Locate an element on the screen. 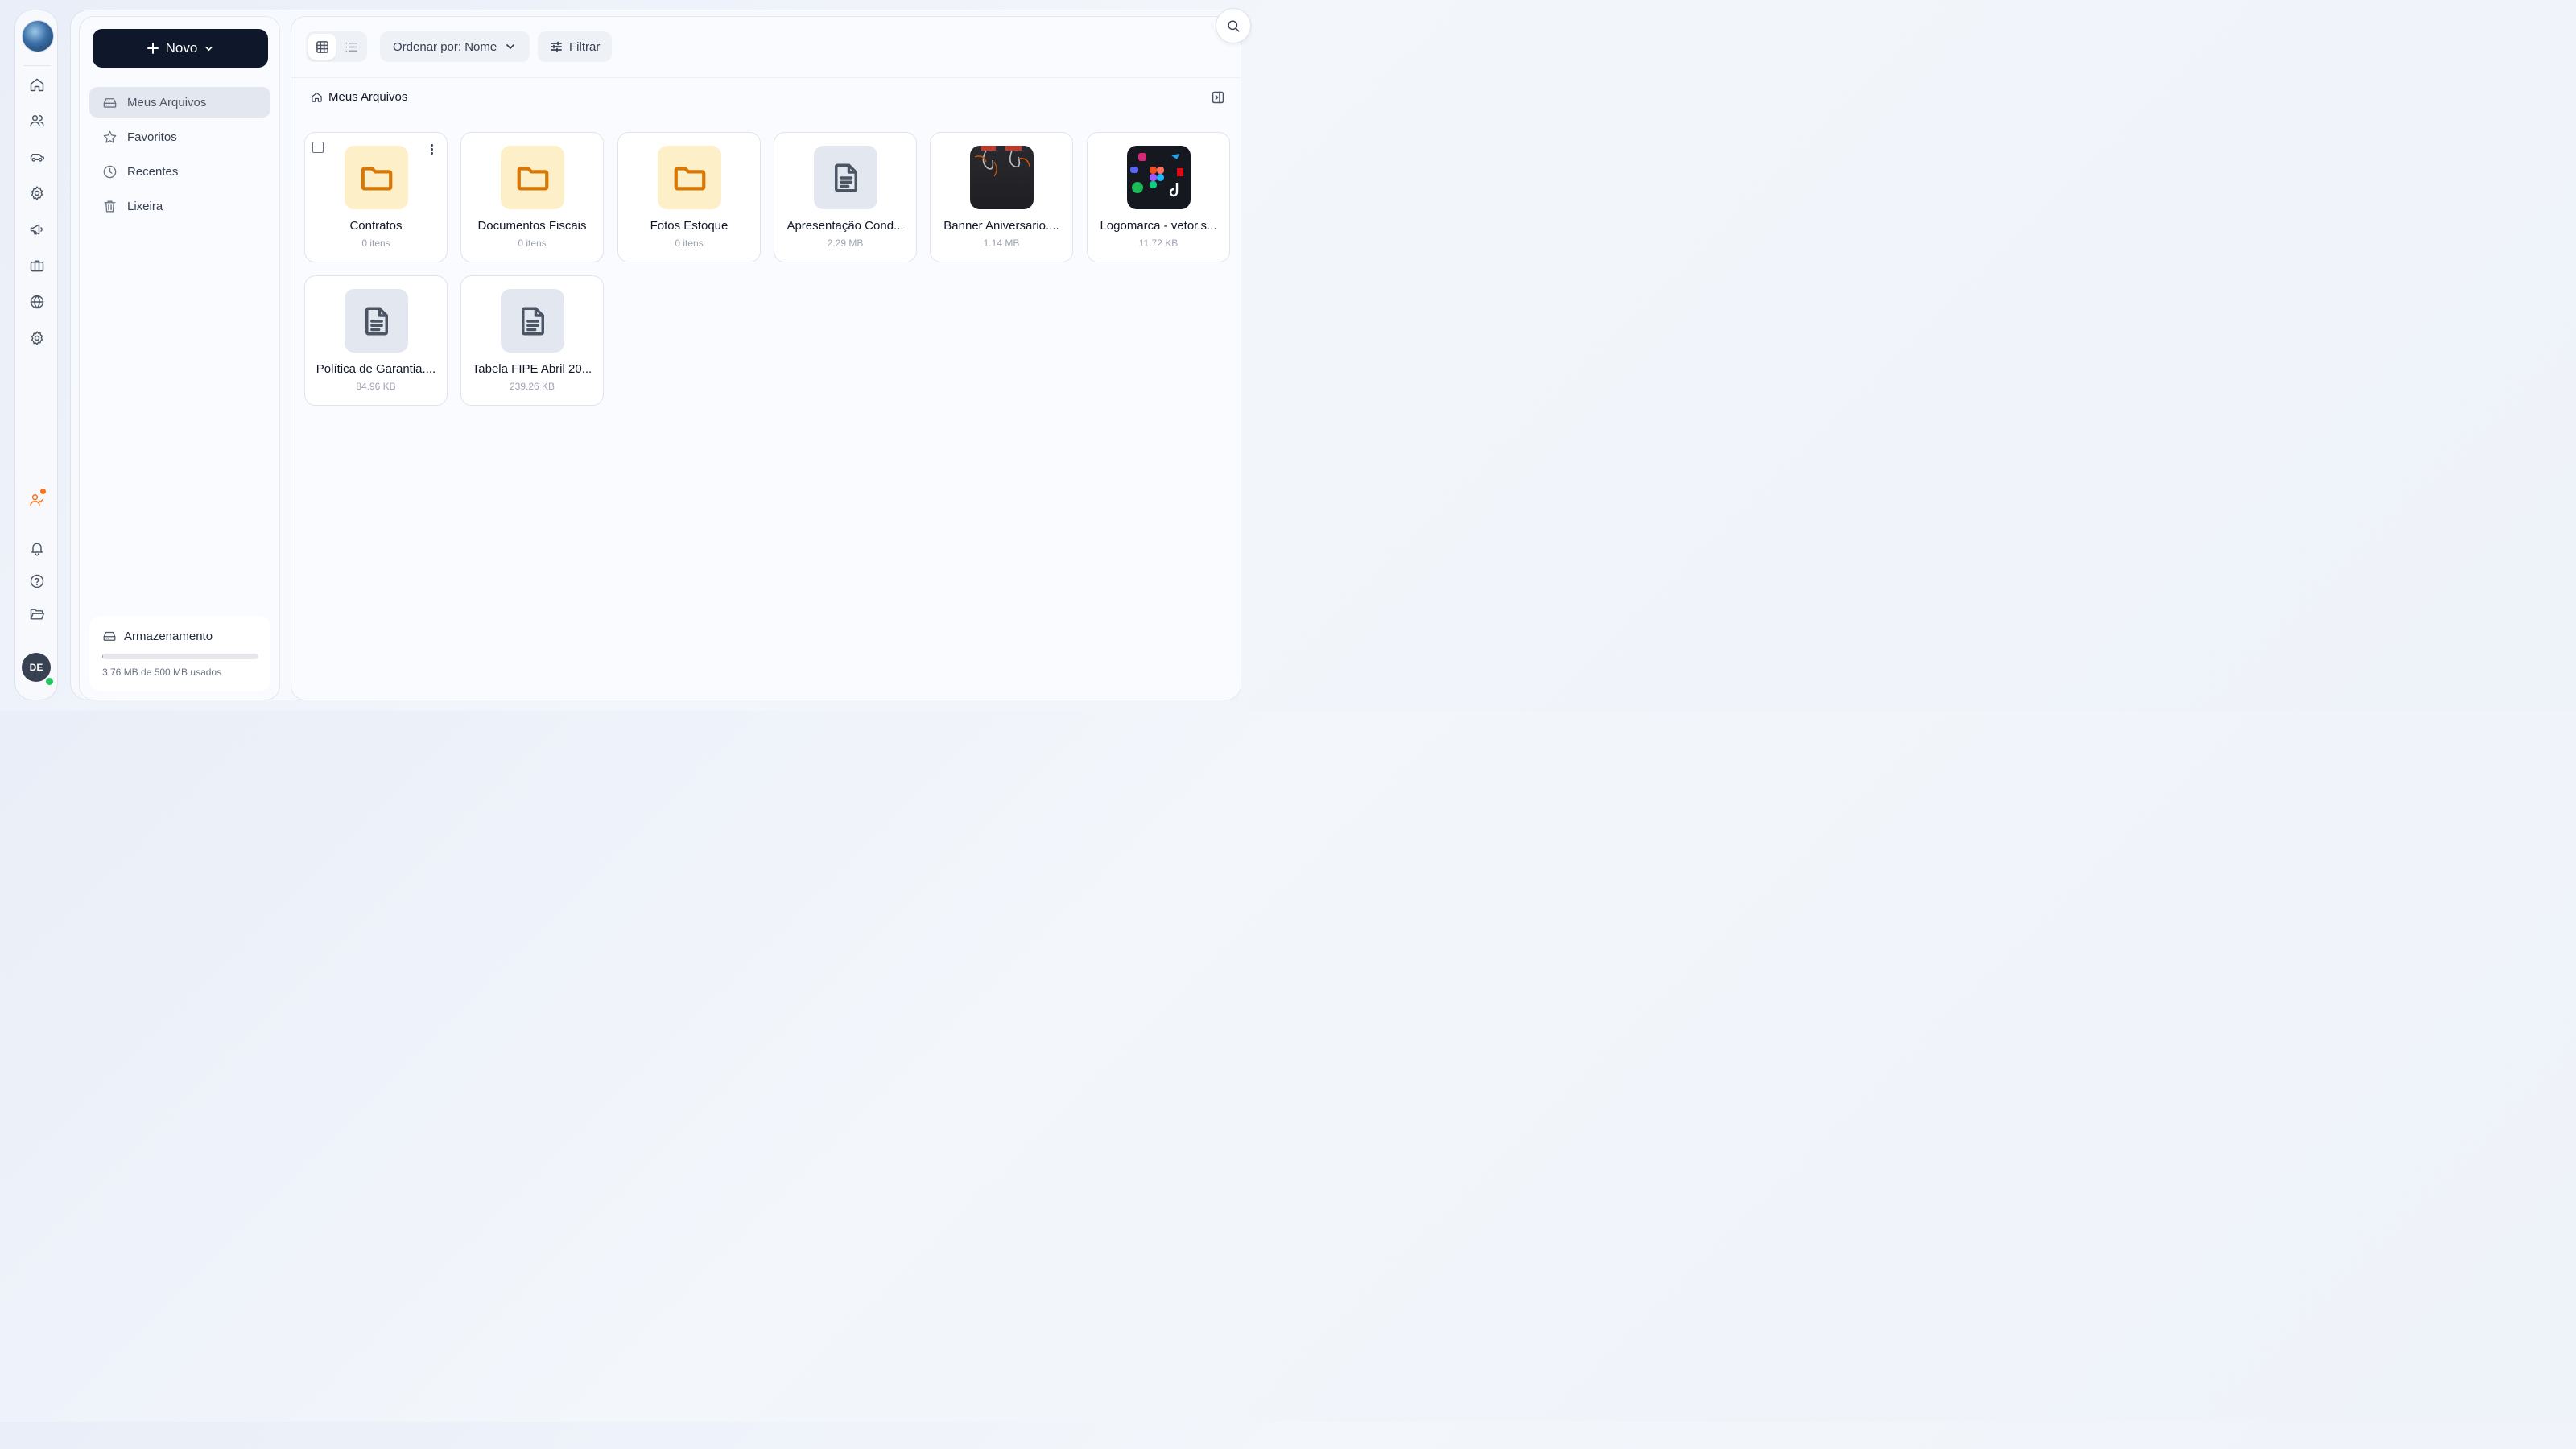 The image size is (2576, 1449). list-icon is located at coordinates (351, 47).